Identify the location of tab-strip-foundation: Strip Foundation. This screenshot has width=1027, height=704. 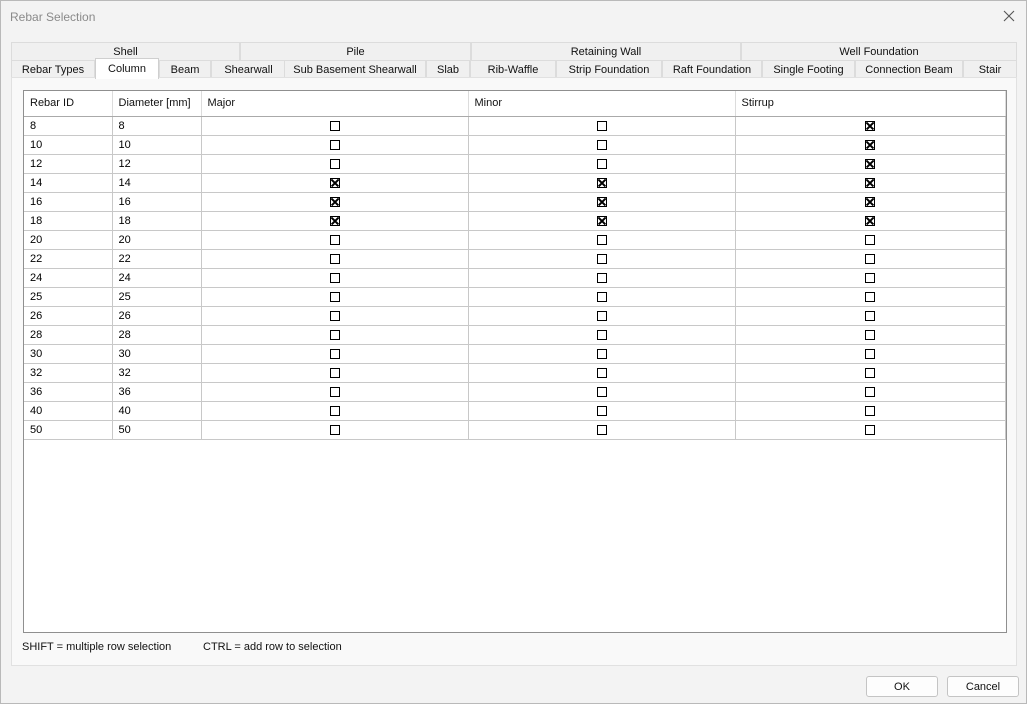
(609, 69).